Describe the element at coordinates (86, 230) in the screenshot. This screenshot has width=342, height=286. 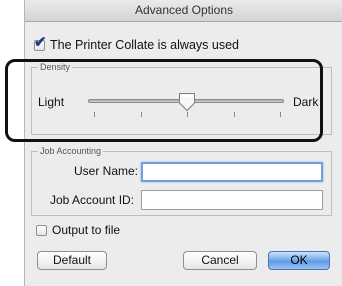
I see `output-to-file-label: Output to file` at that location.